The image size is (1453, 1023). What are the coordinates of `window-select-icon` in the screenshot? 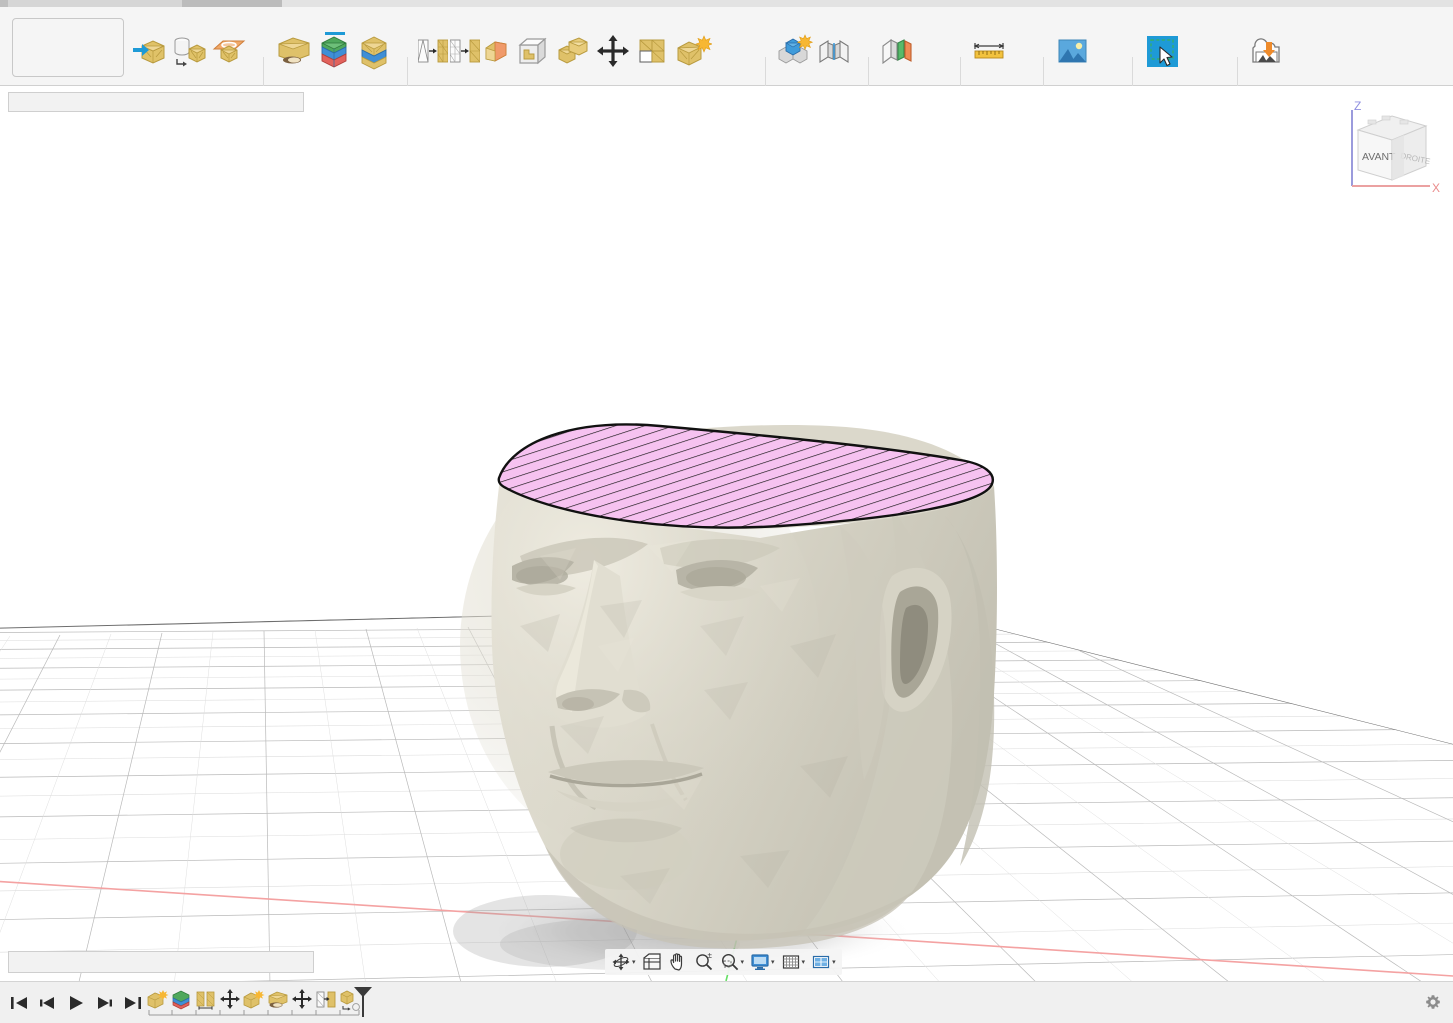 It's located at (1162, 51).